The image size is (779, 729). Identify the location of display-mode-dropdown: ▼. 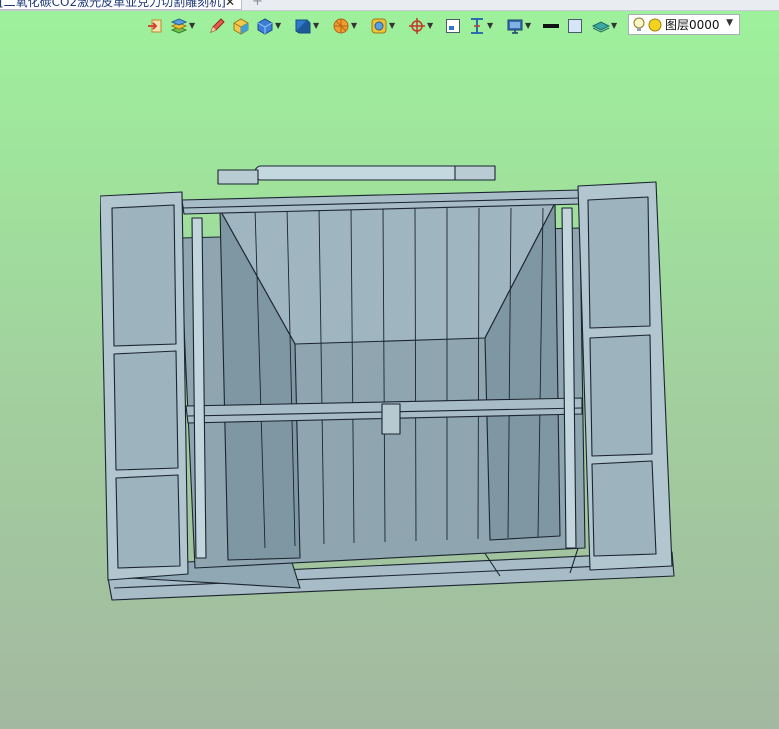
(306, 26).